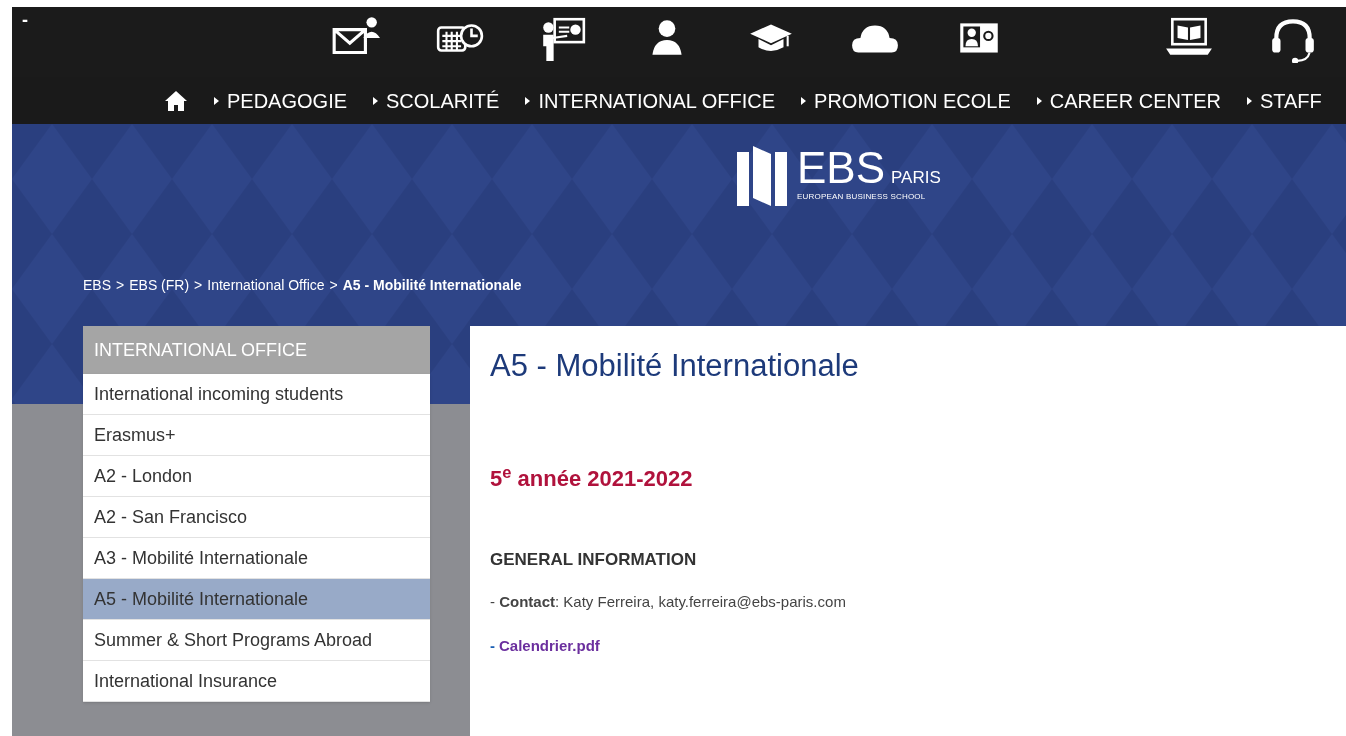  Describe the element at coordinates (443, 100) in the screenshot. I see `nav-link: SCOLARITÉ` at that location.